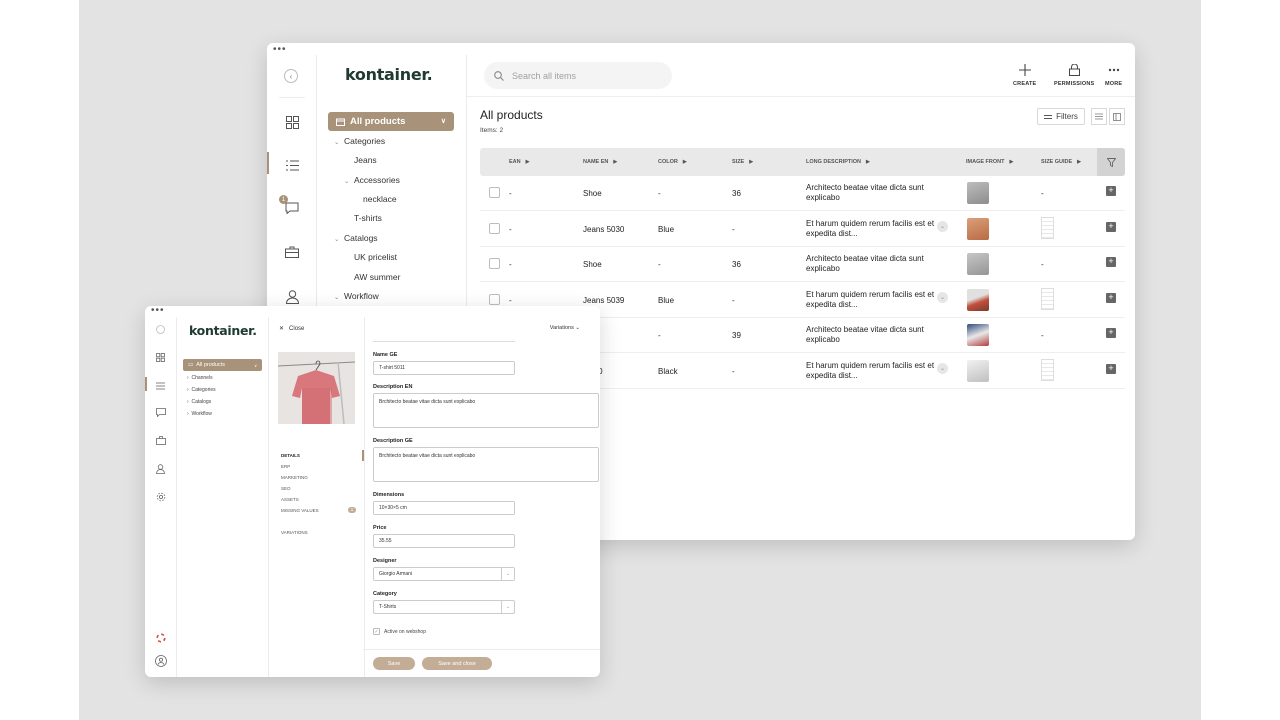 The width and height of the screenshot is (1280, 720). Describe the element at coordinates (394, 663) in the screenshot. I see `save-button: Save` at that location.